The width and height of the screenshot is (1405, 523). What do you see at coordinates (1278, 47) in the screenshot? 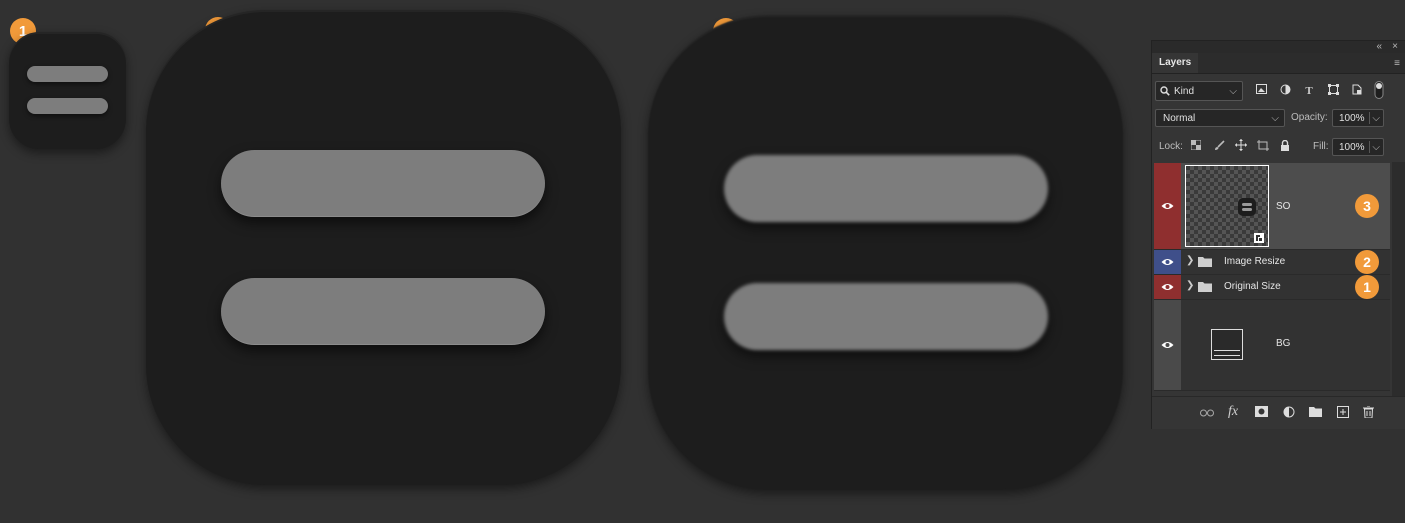
I see `panel-titlebar: « ×` at bounding box center [1278, 47].